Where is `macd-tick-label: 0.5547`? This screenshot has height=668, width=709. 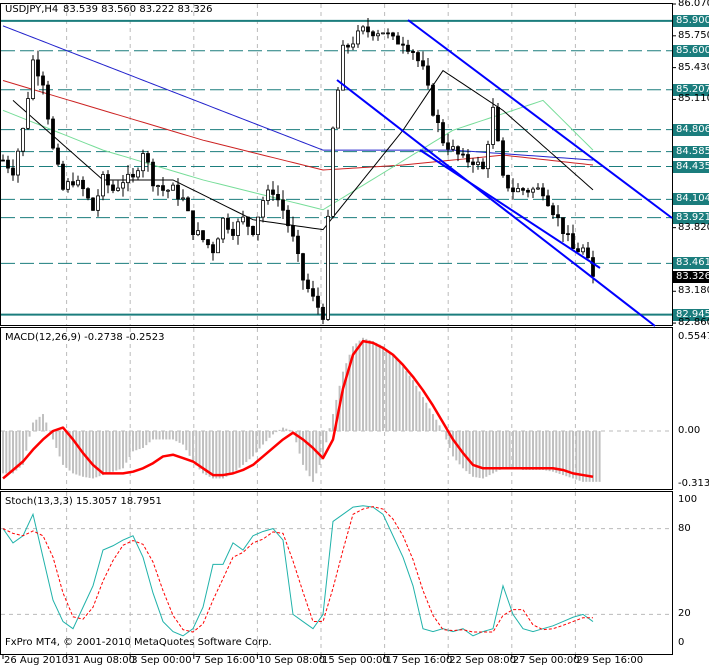
macd-tick-label: 0.5547 is located at coordinates (693, 336).